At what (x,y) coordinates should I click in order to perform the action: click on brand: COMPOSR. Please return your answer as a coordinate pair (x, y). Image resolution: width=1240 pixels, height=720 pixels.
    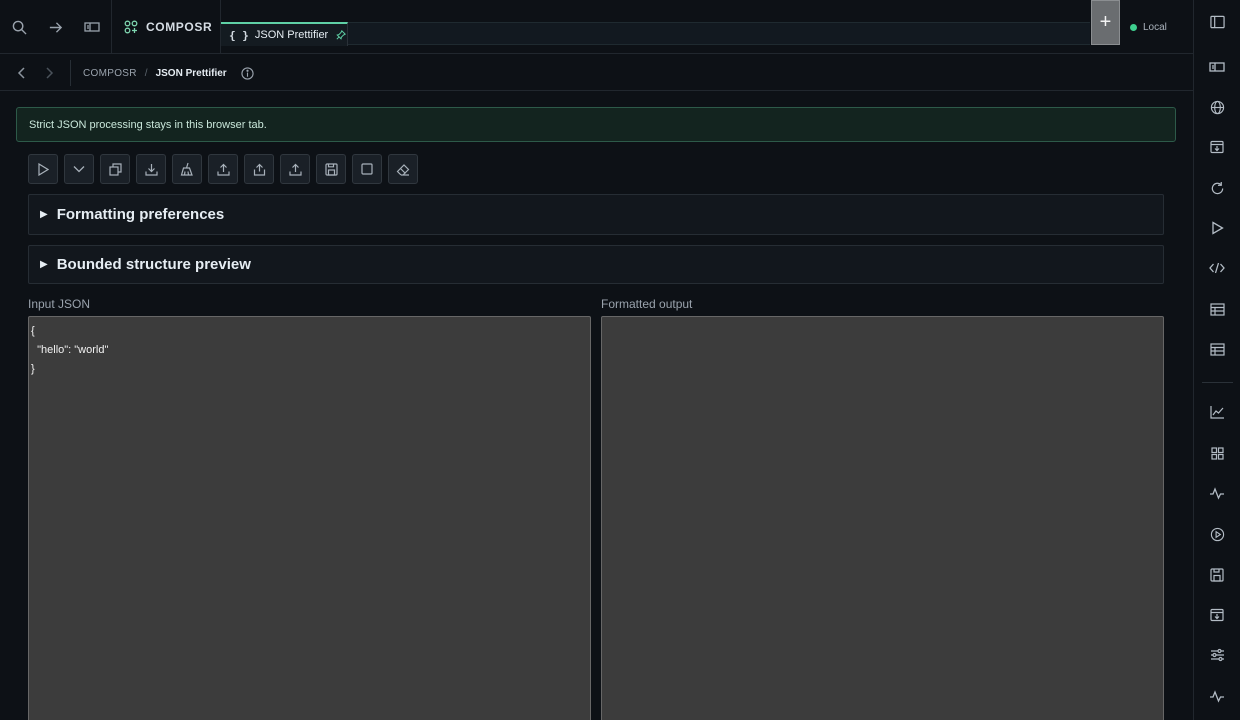
    Looking at the image, I should click on (166, 27).